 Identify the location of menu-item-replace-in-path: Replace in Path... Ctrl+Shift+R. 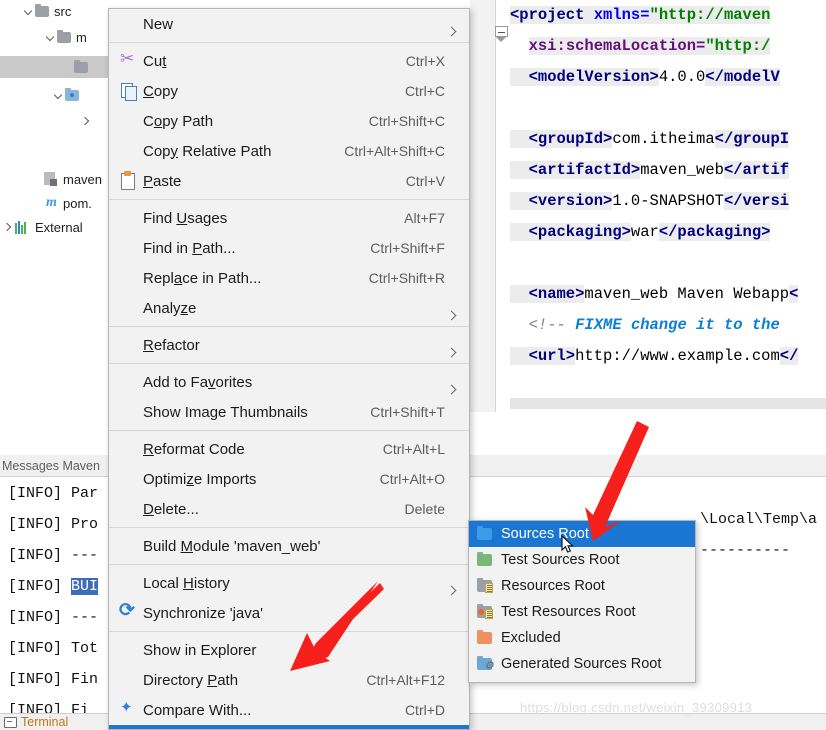
(289, 278).